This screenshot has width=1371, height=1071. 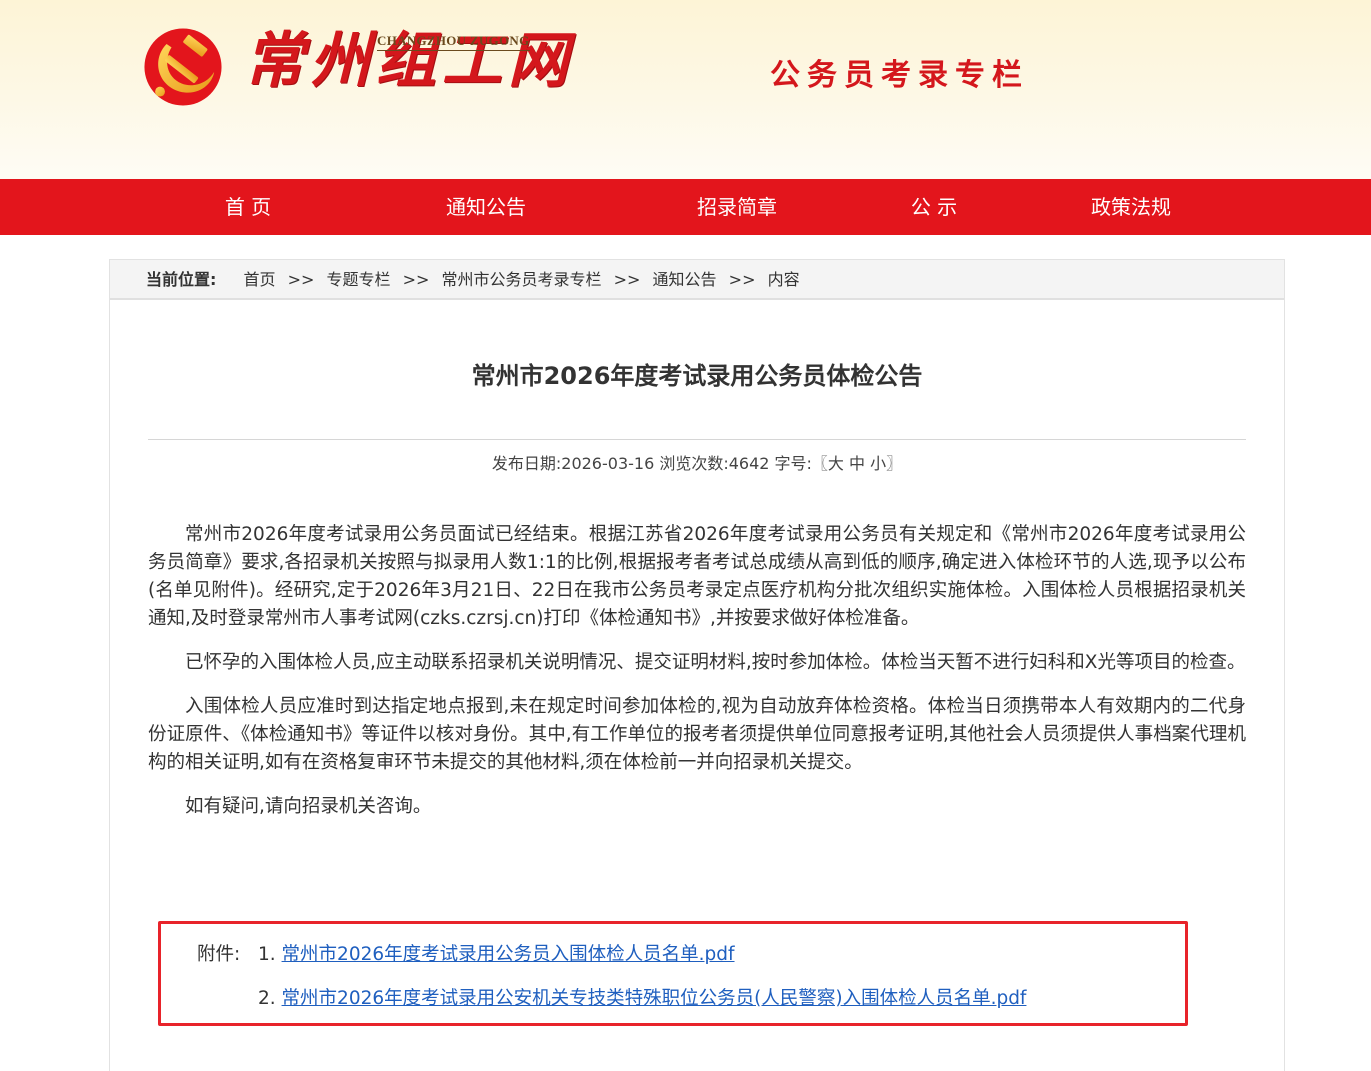 I want to click on main-nav: 首 页 通知公告 招录简章 公 示 政策法规, so click(x=685, y=207).